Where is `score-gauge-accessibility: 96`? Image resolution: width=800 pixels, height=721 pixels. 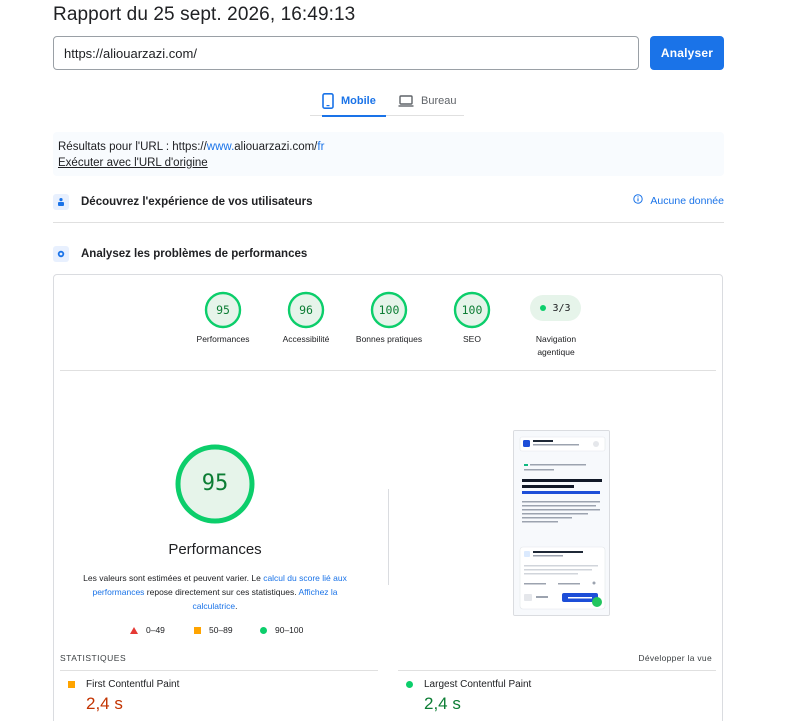 score-gauge-accessibility: 96 is located at coordinates (306, 310).